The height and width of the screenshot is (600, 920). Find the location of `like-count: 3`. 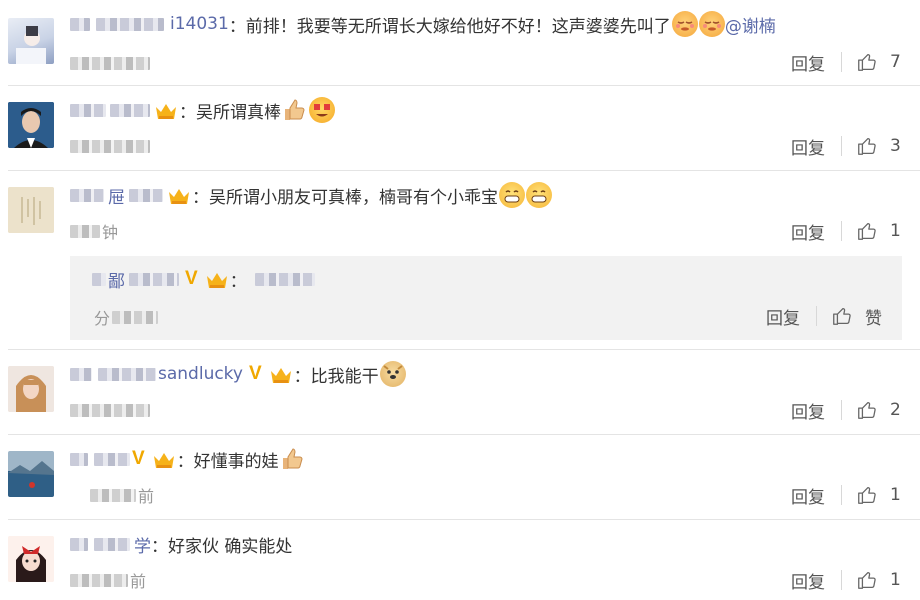

like-count: 3 is located at coordinates (895, 146).